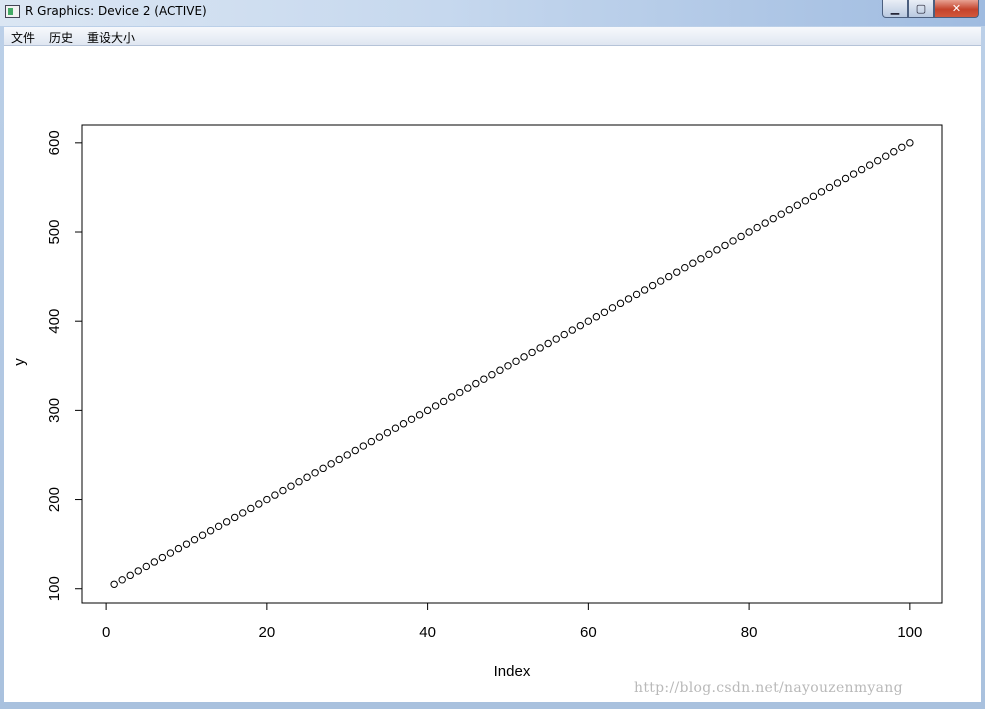  Describe the element at coordinates (768, 688) in the screenshot. I see `watermark: http://blog.csdn.net/nayouzenmyang` at that location.